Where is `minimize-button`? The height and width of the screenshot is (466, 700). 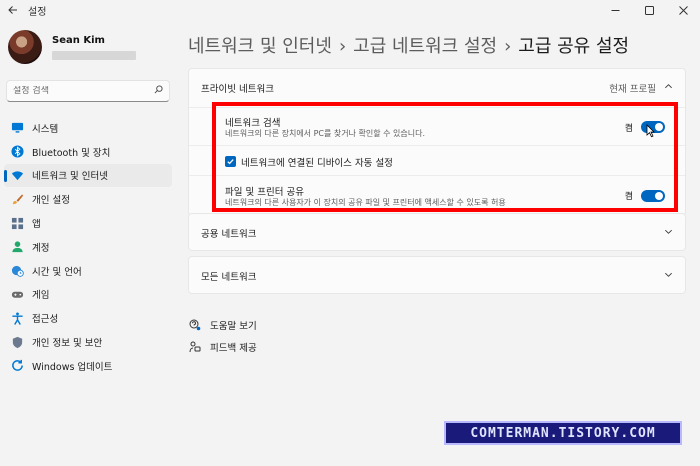
minimize-button is located at coordinates (615, 10).